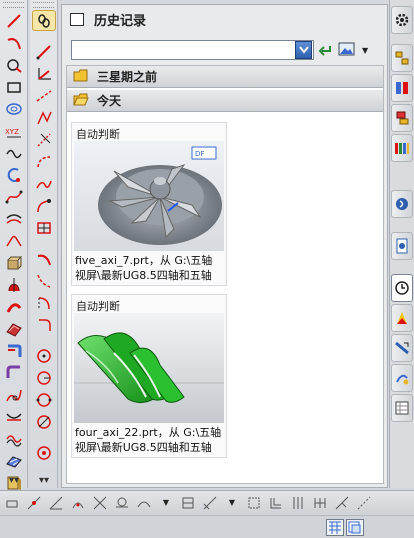 The height and width of the screenshot is (538, 414). What do you see at coordinates (14, 196) in the screenshot?
I see `spline-icon` at bounding box center [14, 196].